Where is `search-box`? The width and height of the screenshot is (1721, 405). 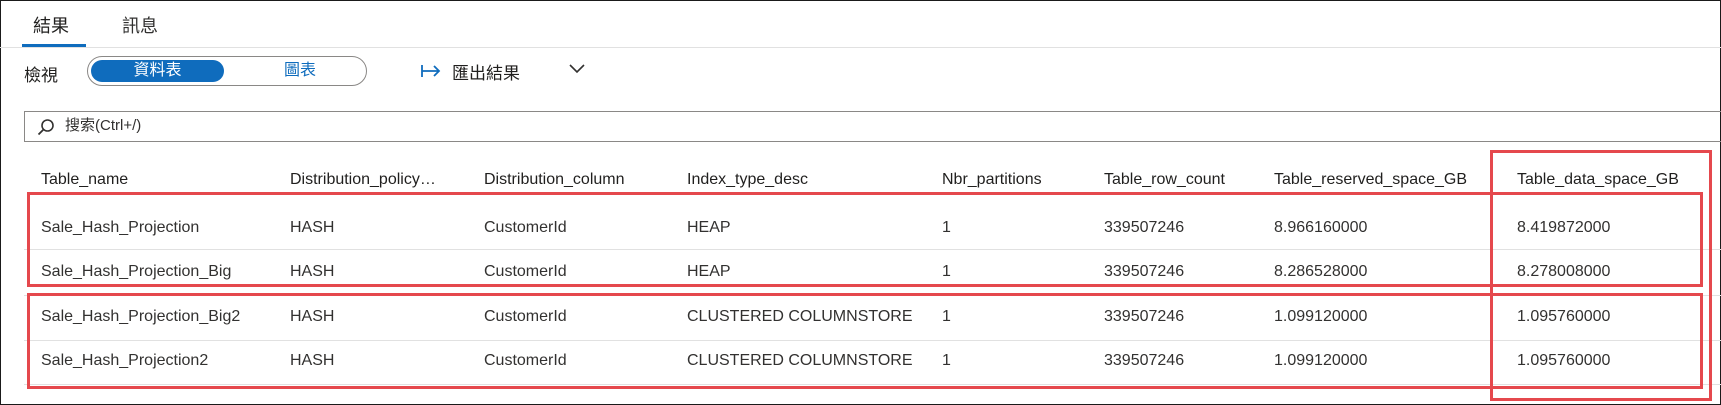
search-box is located at coordinates (872, 126).